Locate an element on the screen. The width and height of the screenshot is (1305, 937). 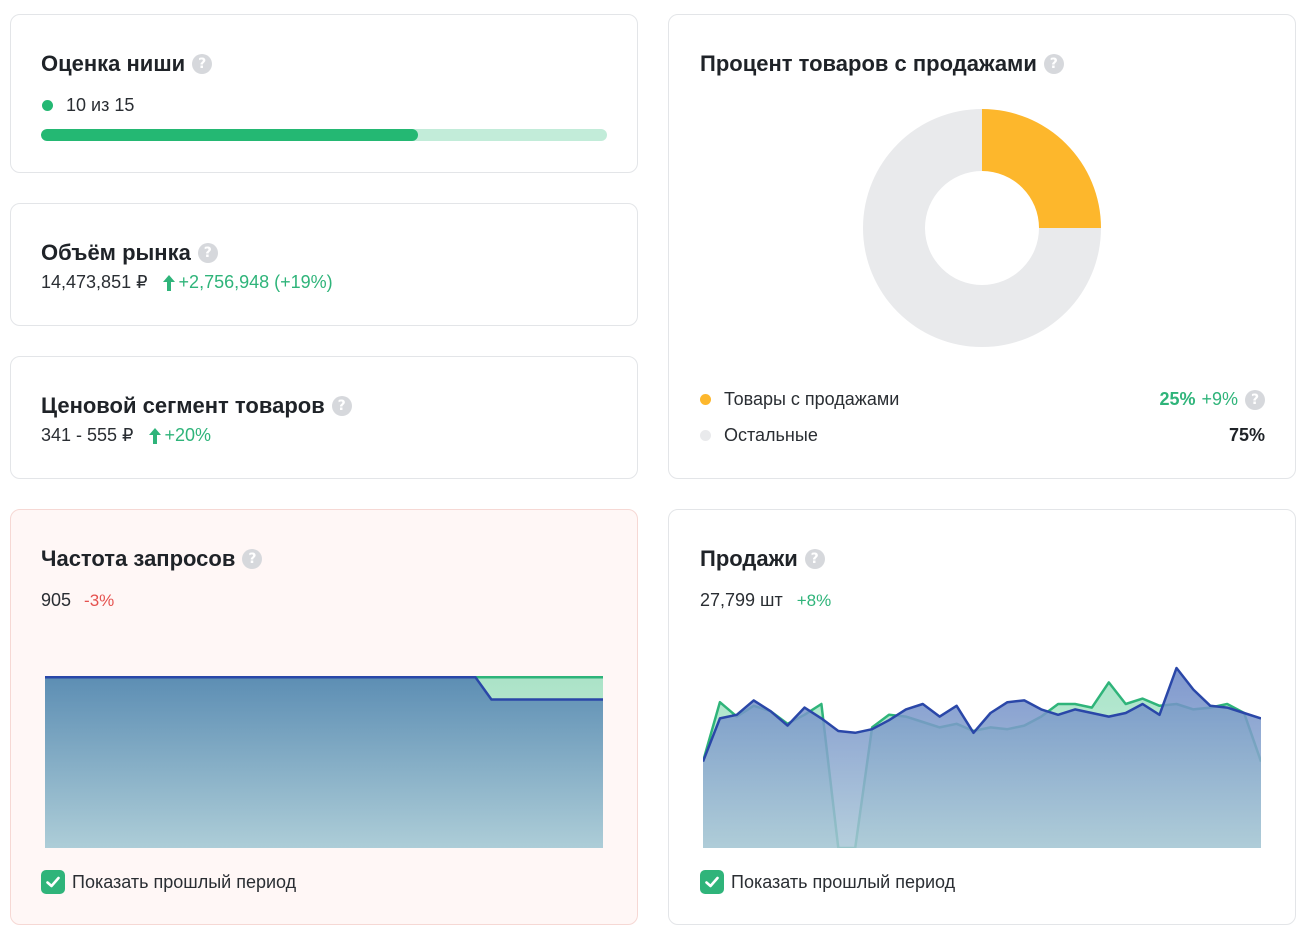
market-volume-value: 14,473,851 ₽ +2,756,948 (+19%) is located at coordinates (187, 282).